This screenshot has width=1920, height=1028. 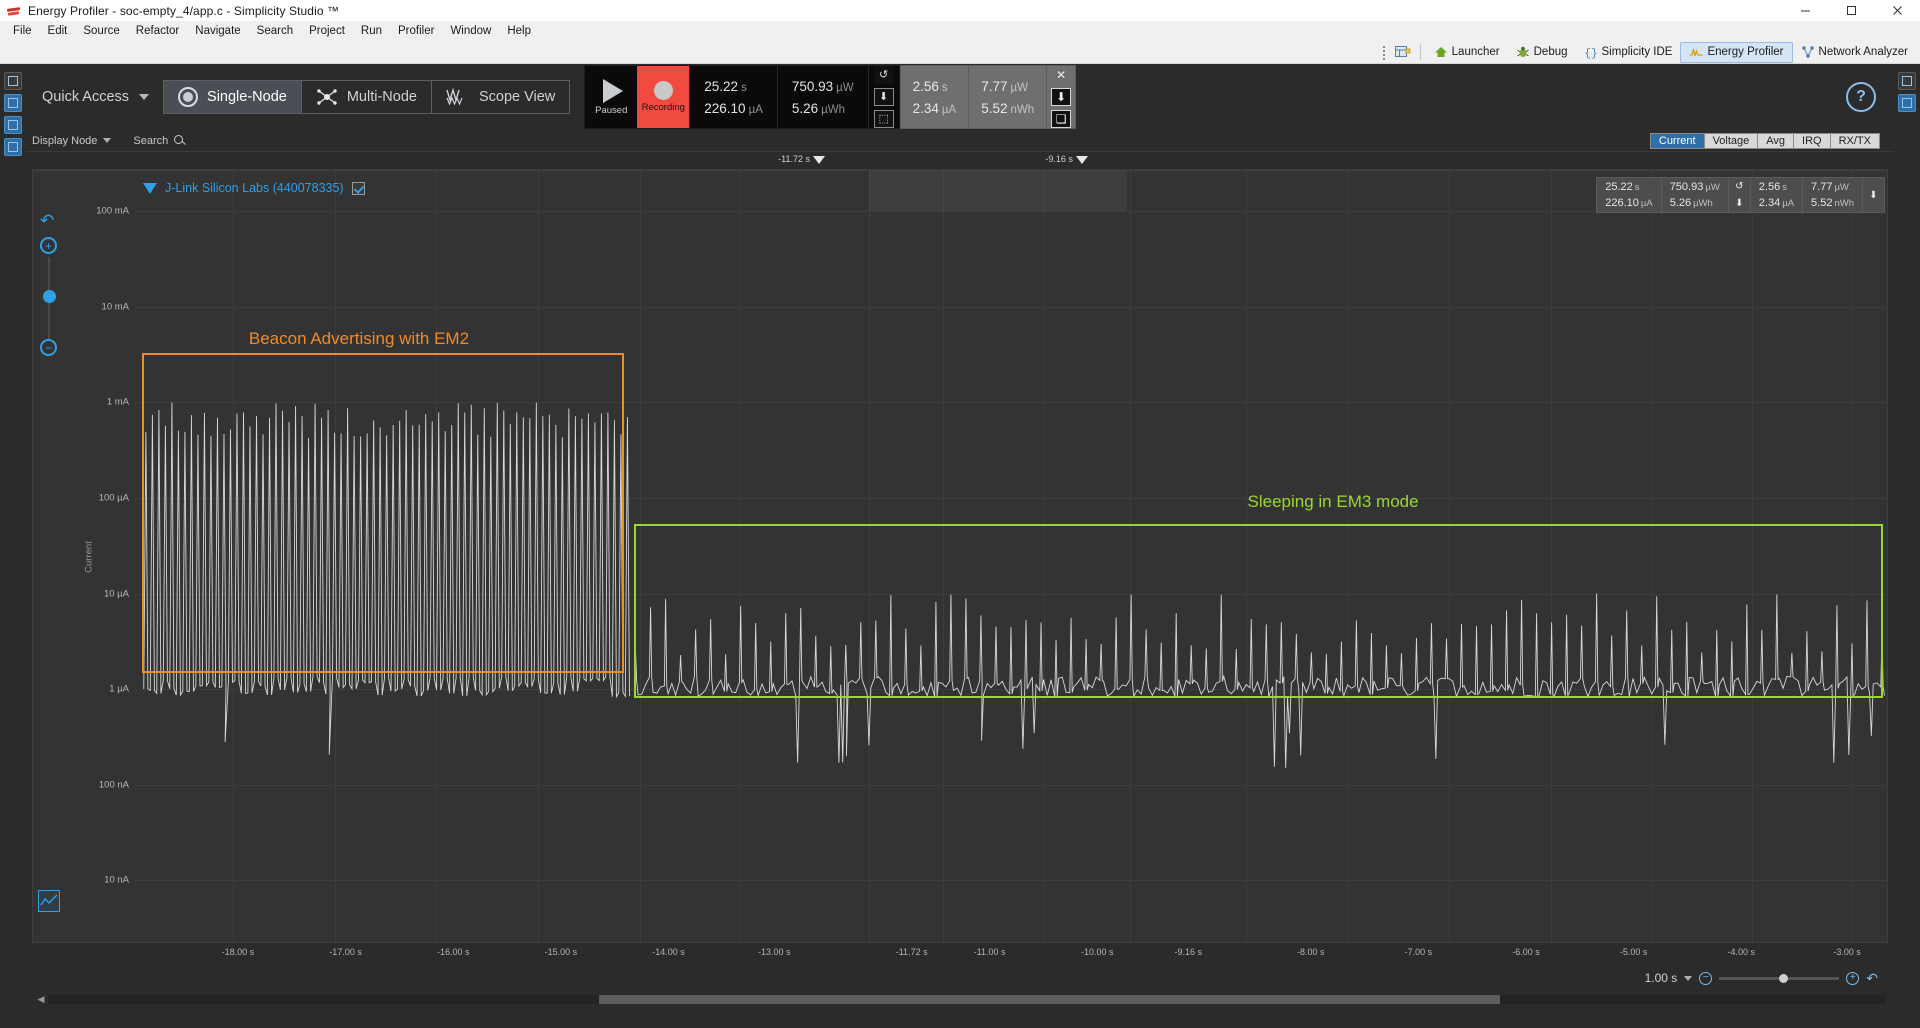 I want to click on rail-icon-outline, so click(x=13, y=81).